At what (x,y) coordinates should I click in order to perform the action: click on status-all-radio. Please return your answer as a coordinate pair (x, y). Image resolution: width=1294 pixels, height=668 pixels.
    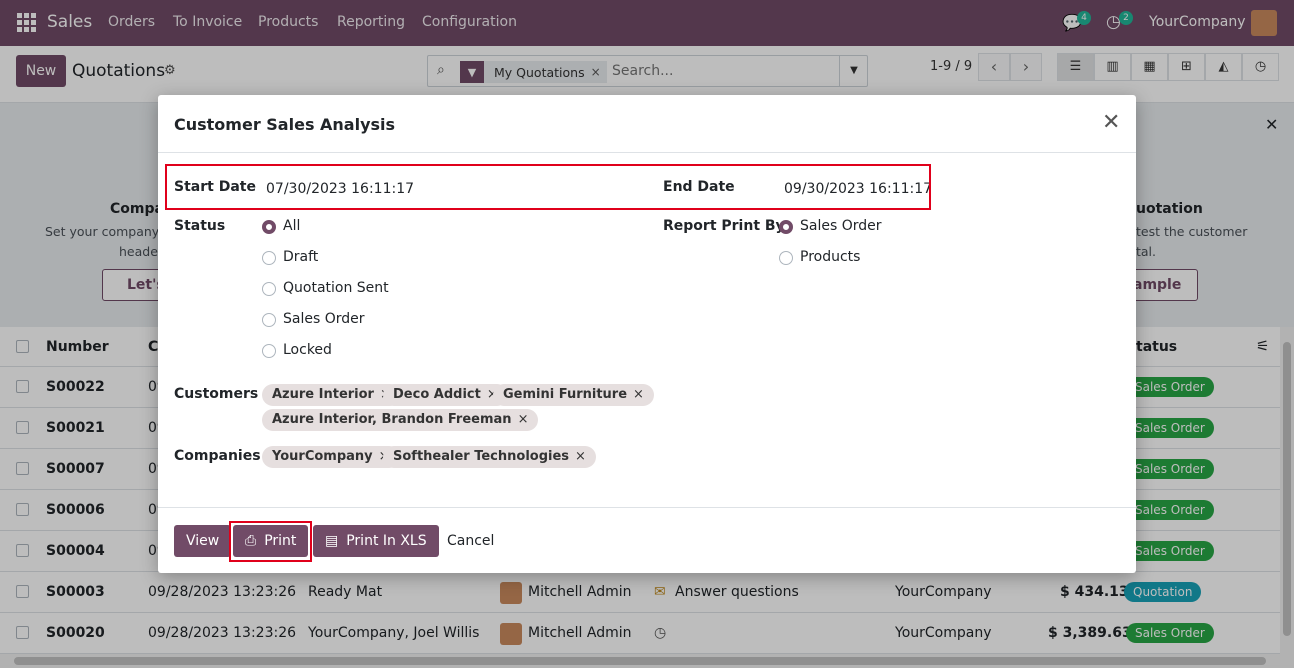
    Looking at the image, I should click on (269, 227).